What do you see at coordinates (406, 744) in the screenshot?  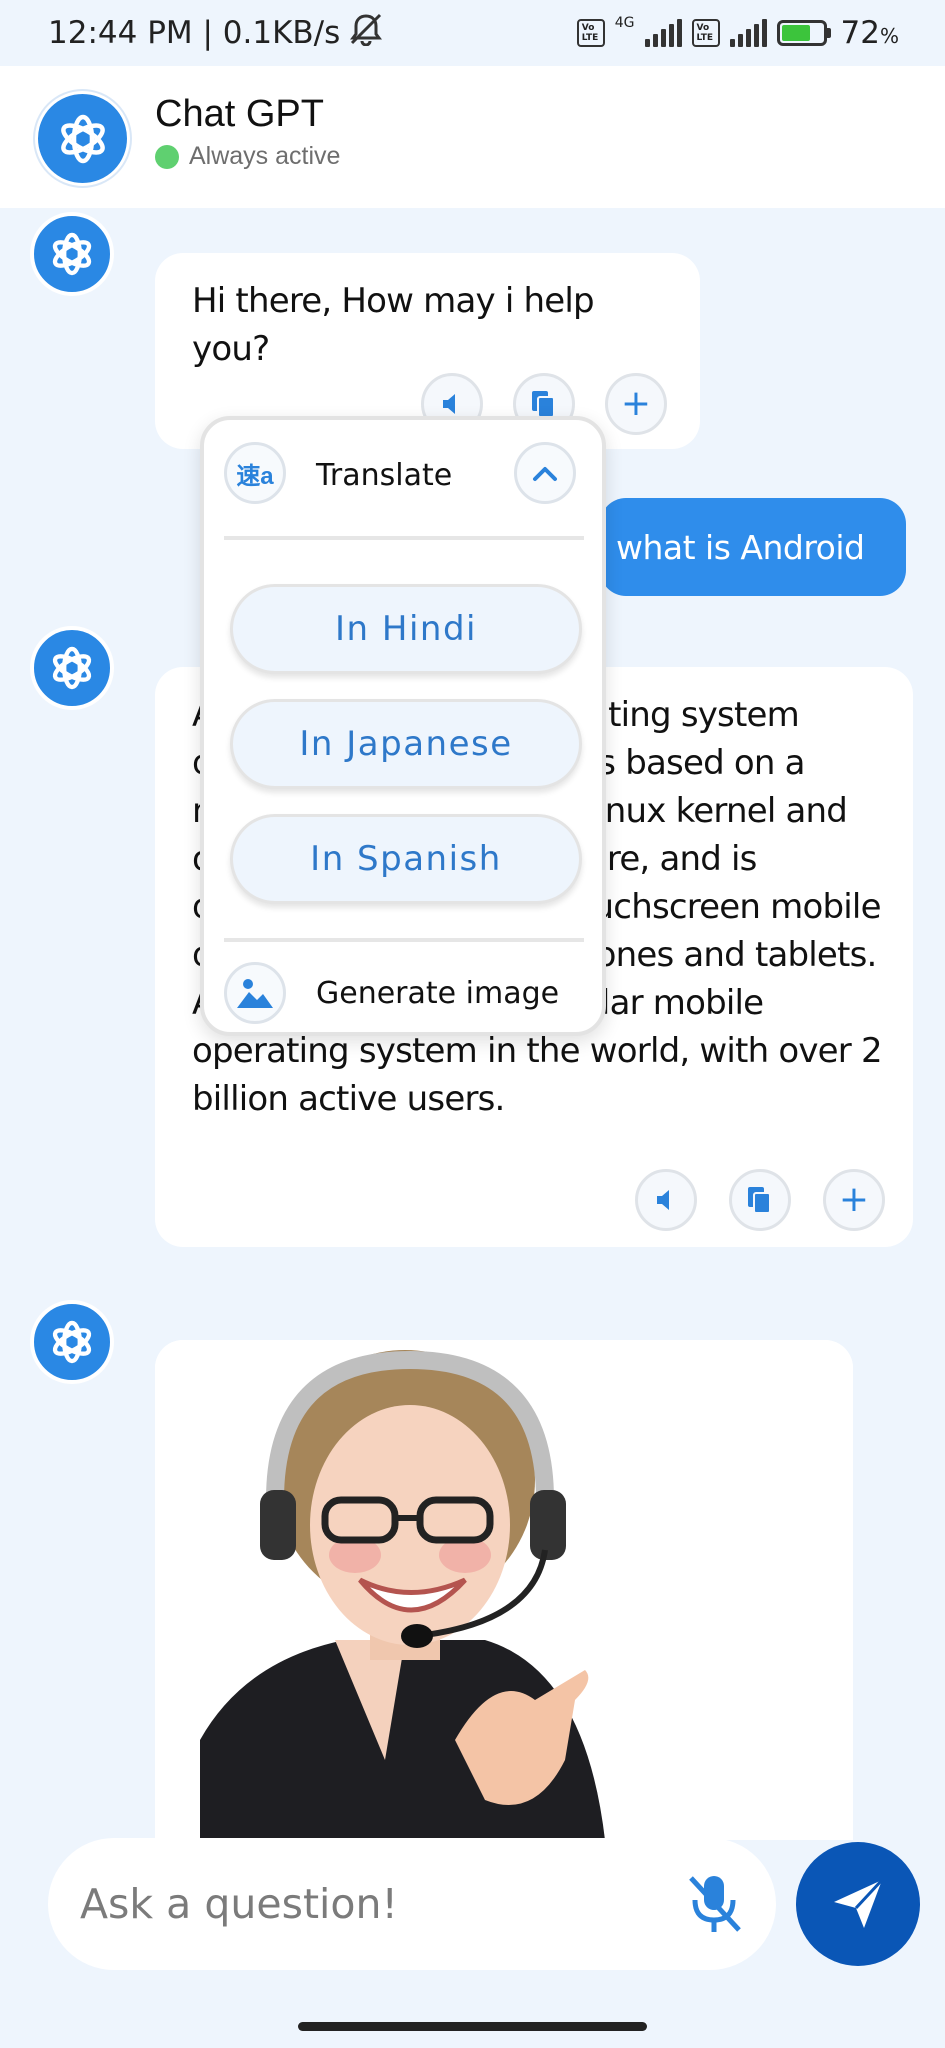 I see `translate-japanese-button: In Japanese` at bounding box center [406, 744].